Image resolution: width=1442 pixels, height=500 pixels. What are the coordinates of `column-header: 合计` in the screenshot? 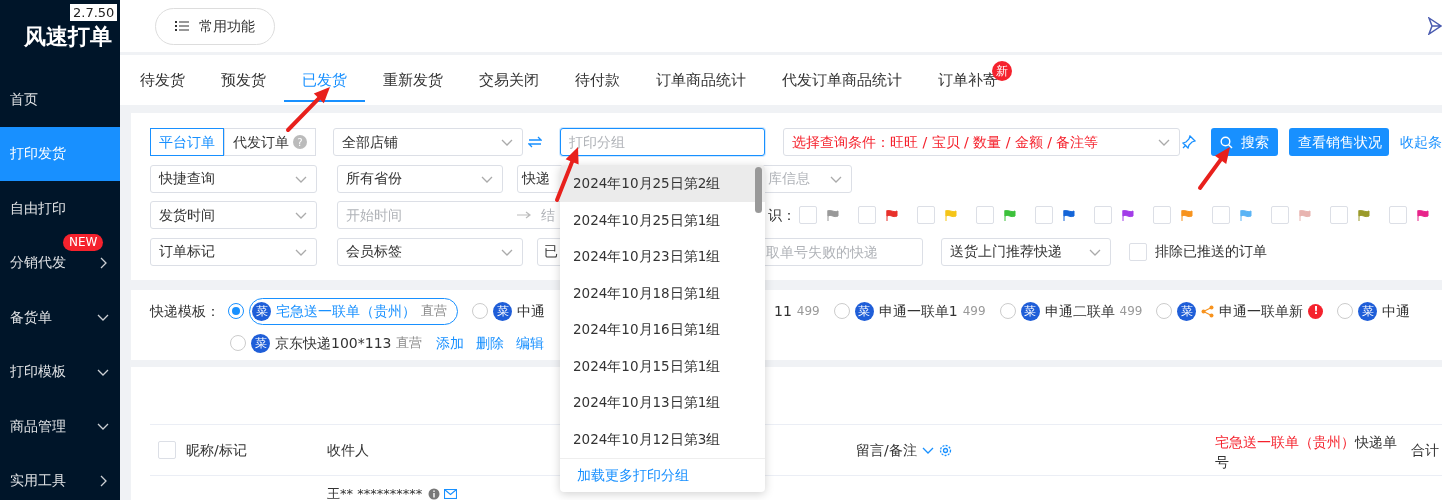 It's located at (1425, 450).